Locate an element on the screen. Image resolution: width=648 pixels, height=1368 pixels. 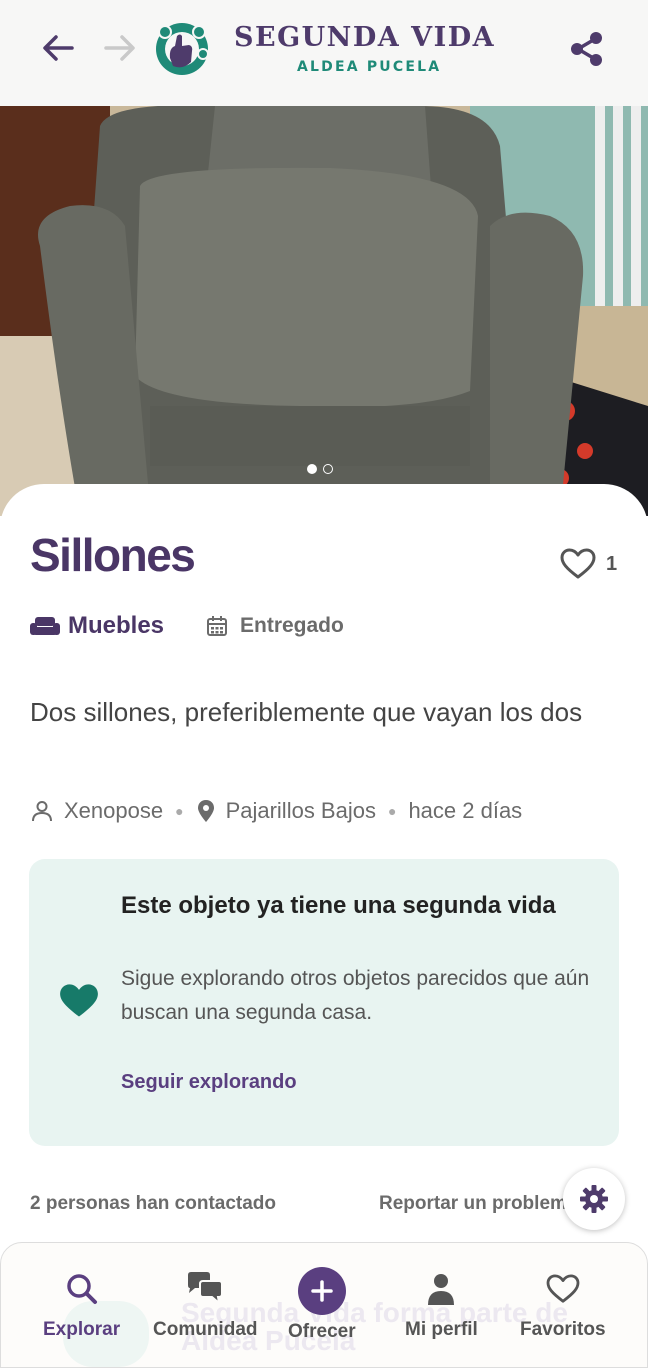
status: Entregado is located at coordinates (275, 626).